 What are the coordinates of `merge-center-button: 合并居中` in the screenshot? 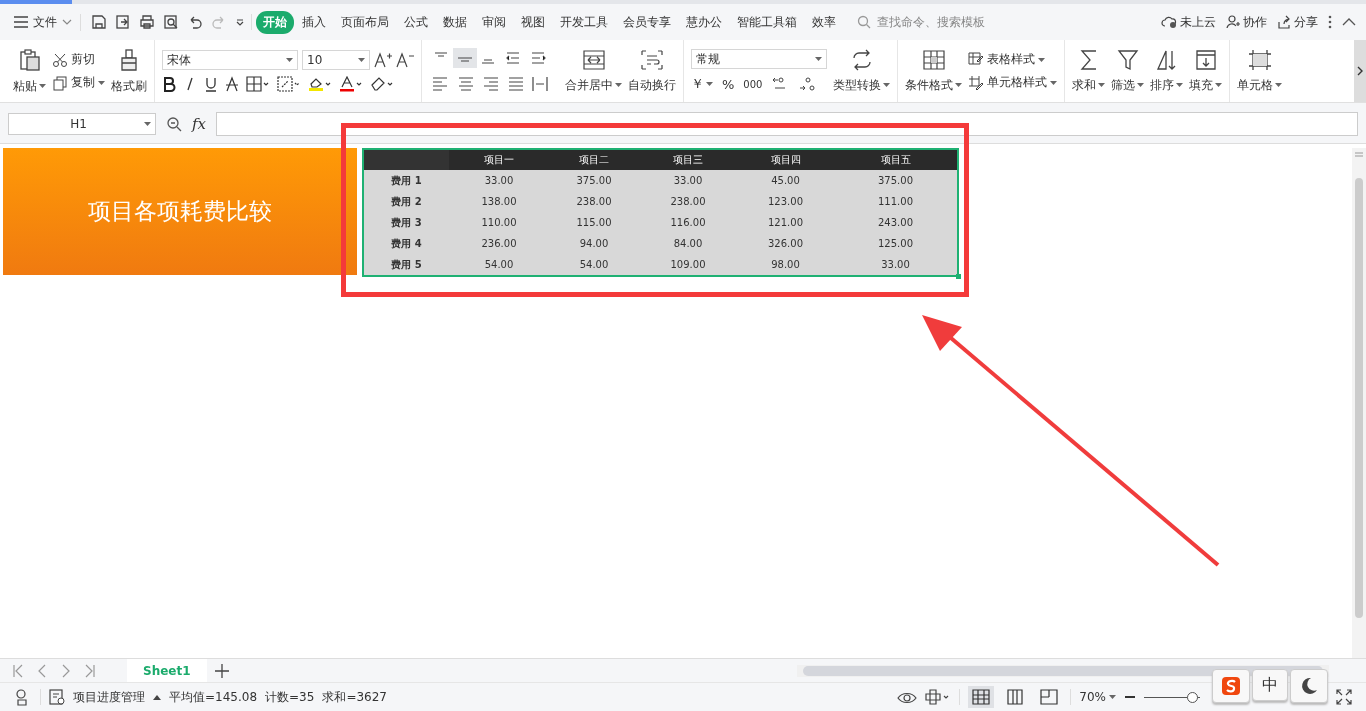 It's located at (593, 71).